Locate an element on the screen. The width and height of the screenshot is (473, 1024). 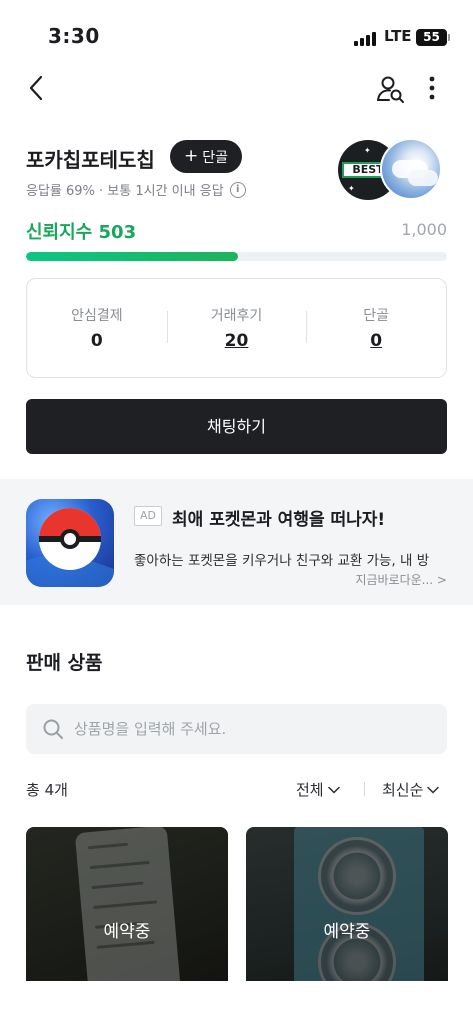
network-label: LTE is located at coordinates (398, 36).